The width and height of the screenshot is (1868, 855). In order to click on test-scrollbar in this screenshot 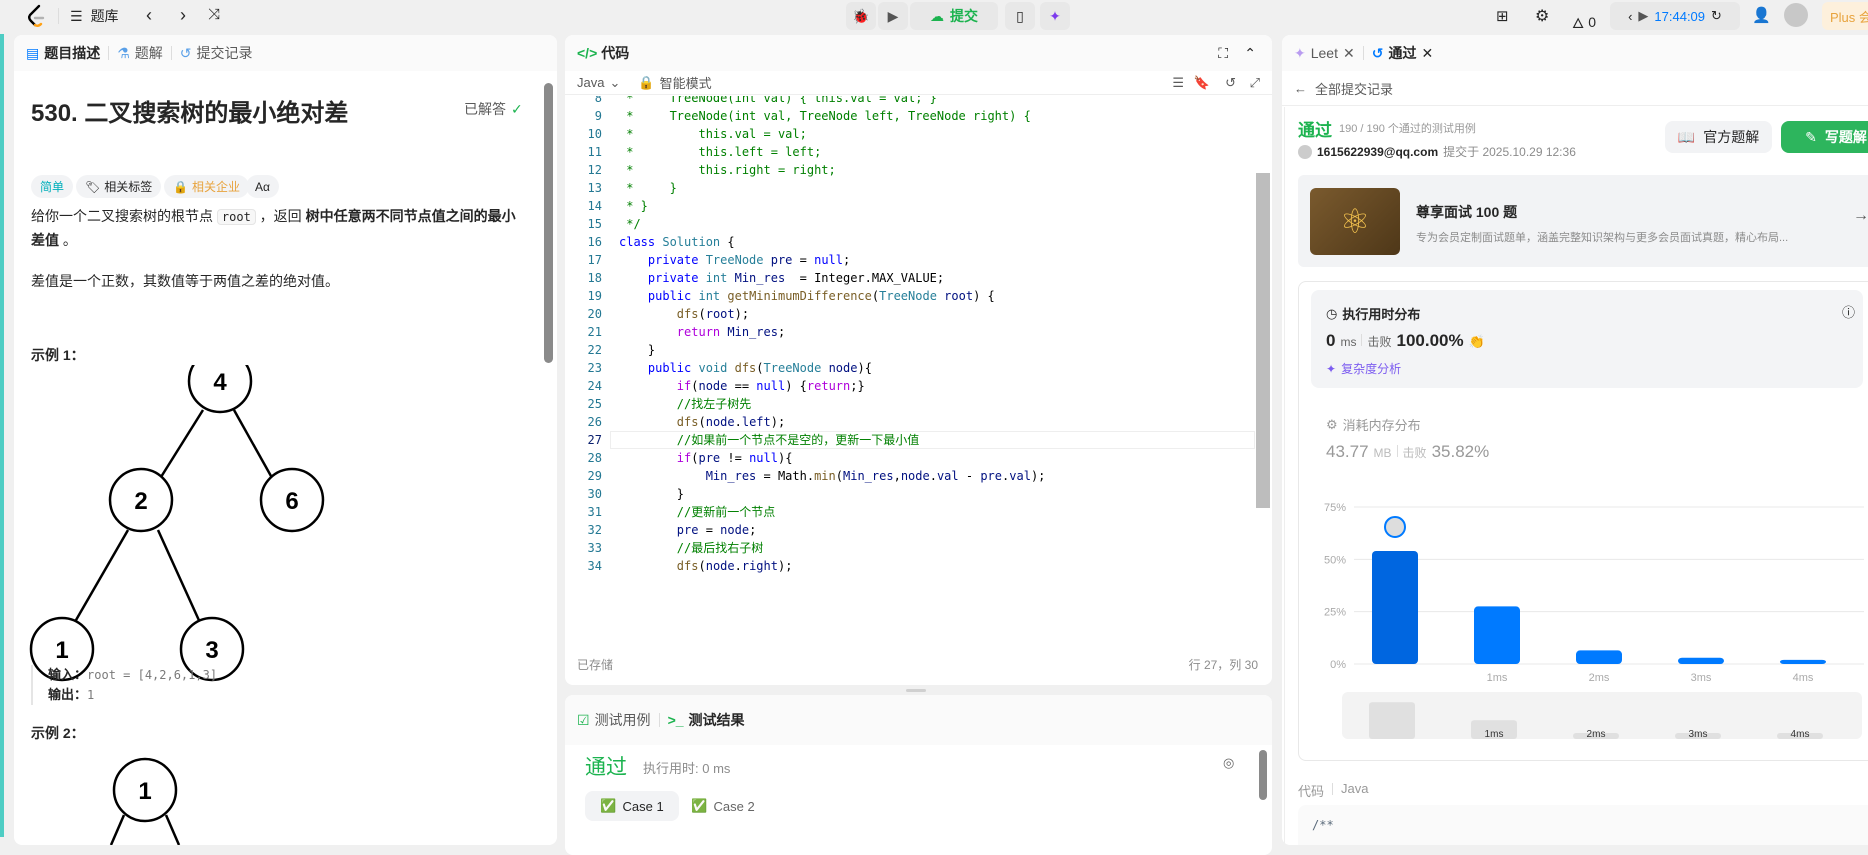, I will do `click(1263, 775)`.